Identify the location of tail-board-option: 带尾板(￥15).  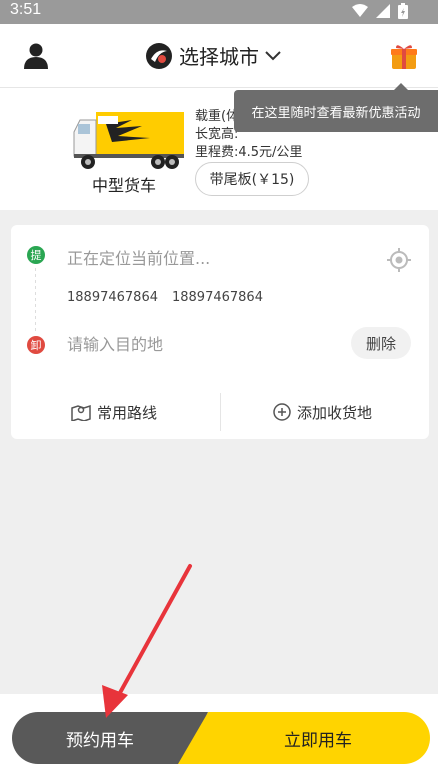
(252, 179).